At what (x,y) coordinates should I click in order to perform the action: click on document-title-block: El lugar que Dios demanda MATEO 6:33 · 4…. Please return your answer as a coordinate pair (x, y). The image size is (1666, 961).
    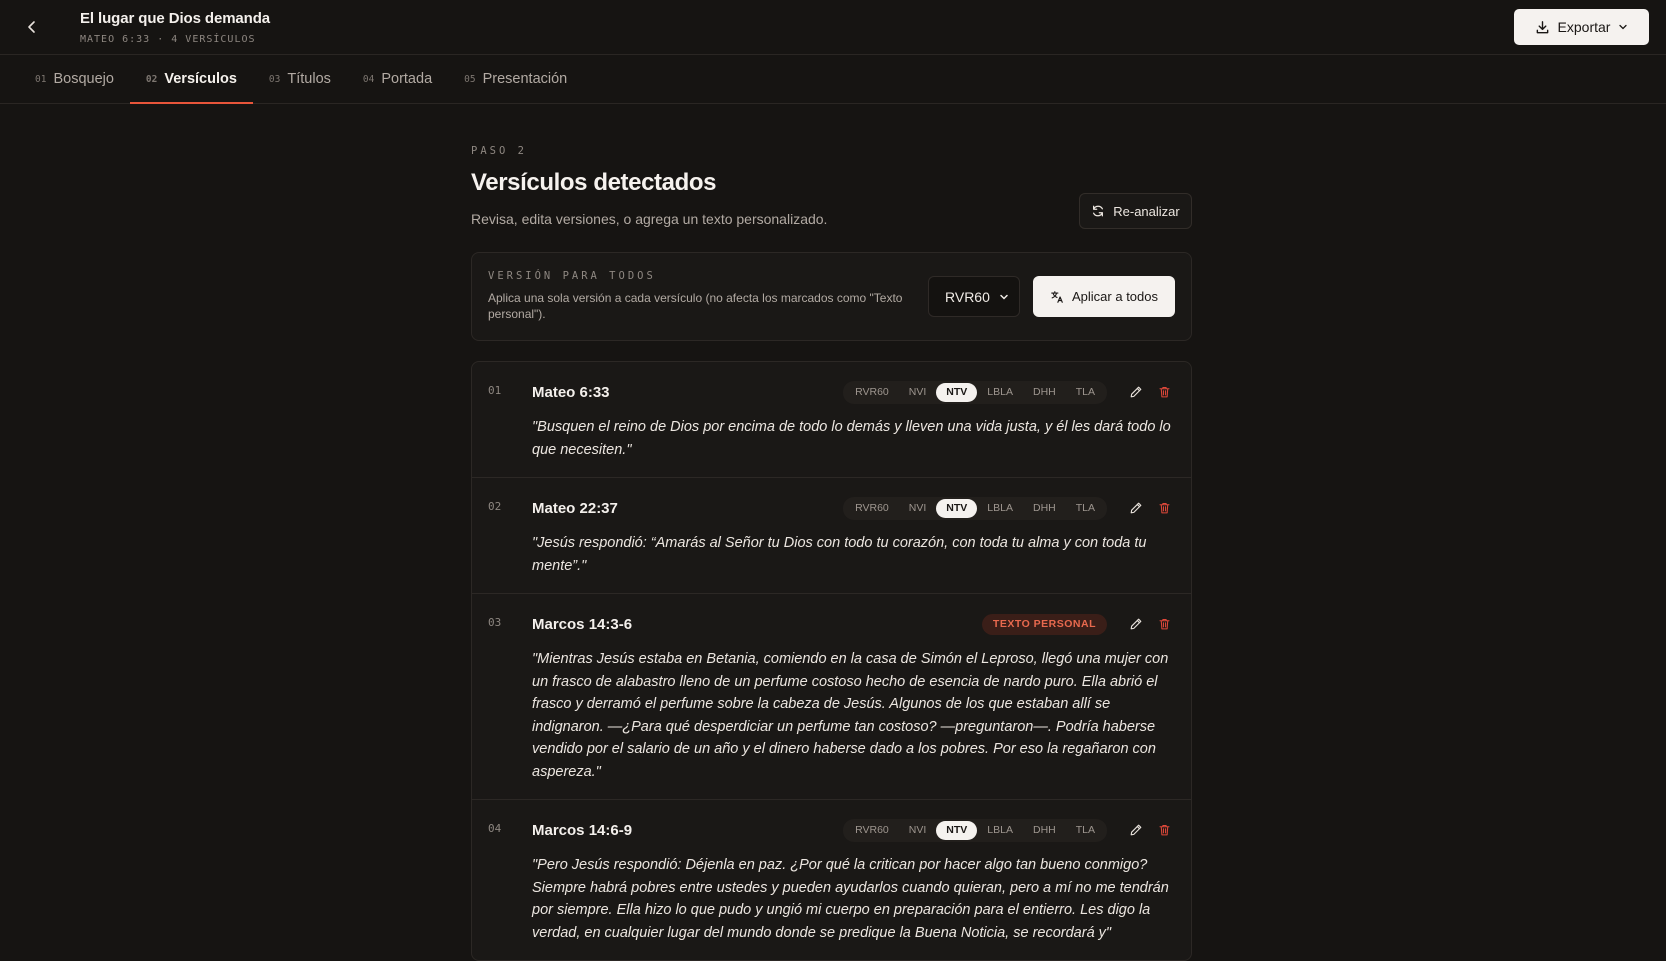
    Looking at the image, I should click on (175, 27).